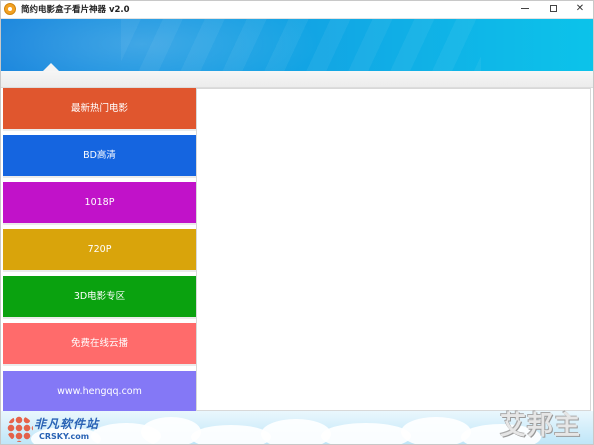 The height and width of the screenshot is (445, 594). What do you see at coordinates (297, 10) in the screenshot?
I see `title-bar: 简约电影盒子看片神器 v2.0 ✕` at bounding box center [297, 10].